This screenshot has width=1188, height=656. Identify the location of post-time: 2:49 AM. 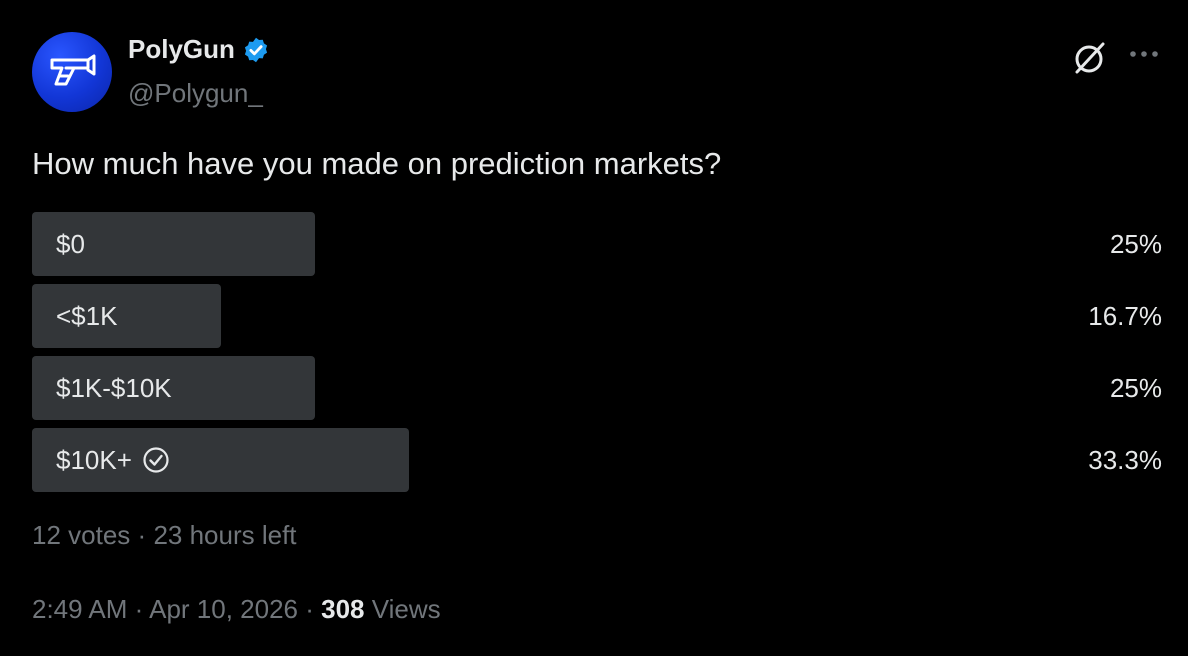
(79, 609).